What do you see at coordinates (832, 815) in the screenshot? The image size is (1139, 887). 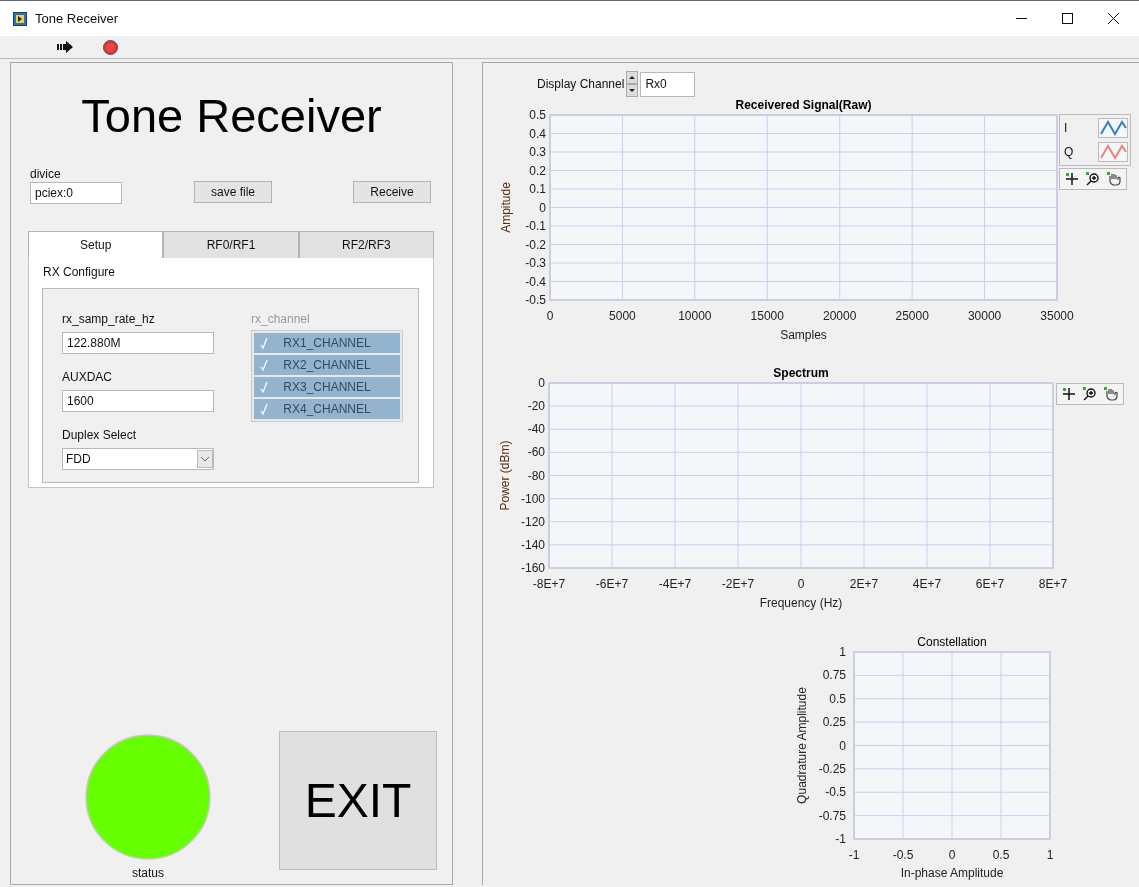 I see `tick-label: -0.75` at bounding box center [832, 815].